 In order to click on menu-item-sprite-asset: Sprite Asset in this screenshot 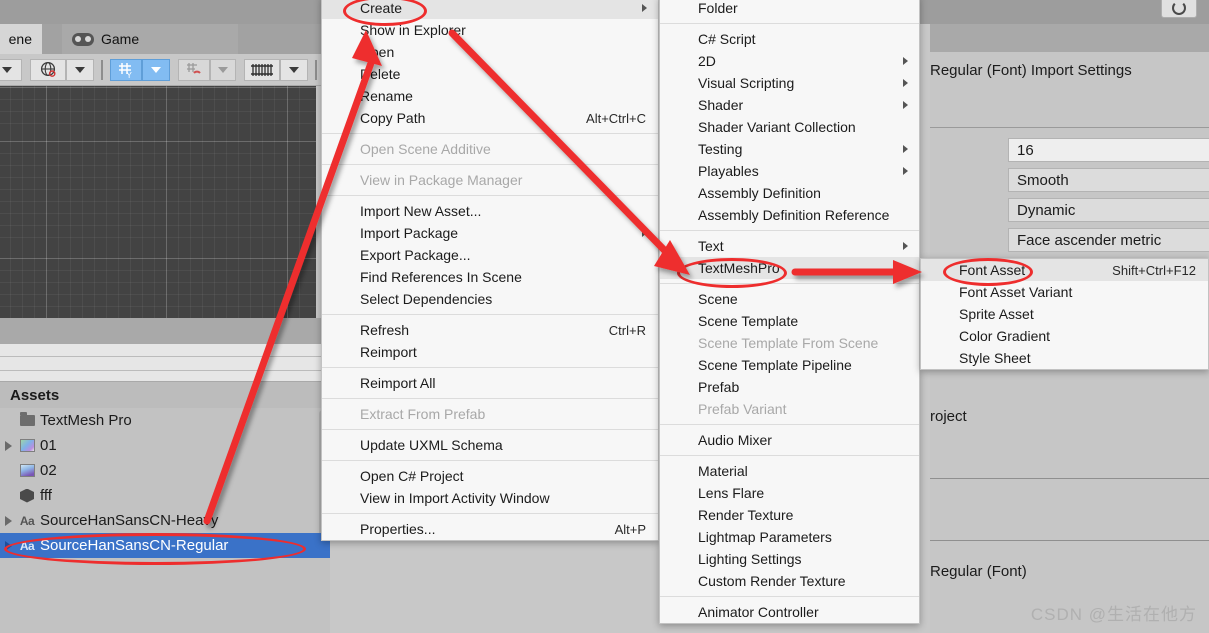, I will do `click(1064, 314)`.